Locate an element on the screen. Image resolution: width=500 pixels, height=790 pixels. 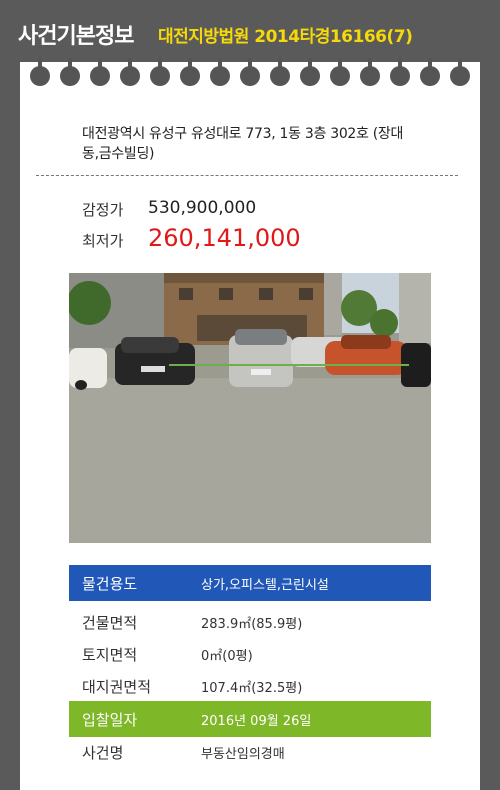
bid-date-label: 입찰일자 is located at coordinates (110, 720).